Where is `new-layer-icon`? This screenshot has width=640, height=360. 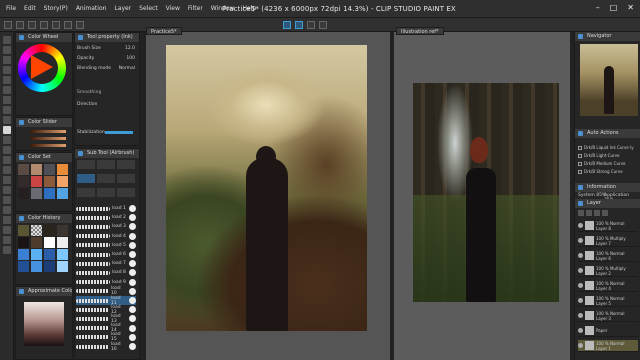
new-layer-icon is located at coordinates (581, 213).